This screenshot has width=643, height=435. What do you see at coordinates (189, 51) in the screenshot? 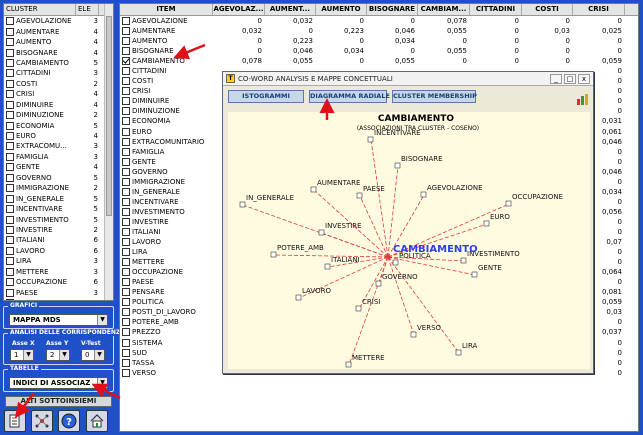
I see `arrow-to-cambiamento-row` at bounding box center [189, 51].